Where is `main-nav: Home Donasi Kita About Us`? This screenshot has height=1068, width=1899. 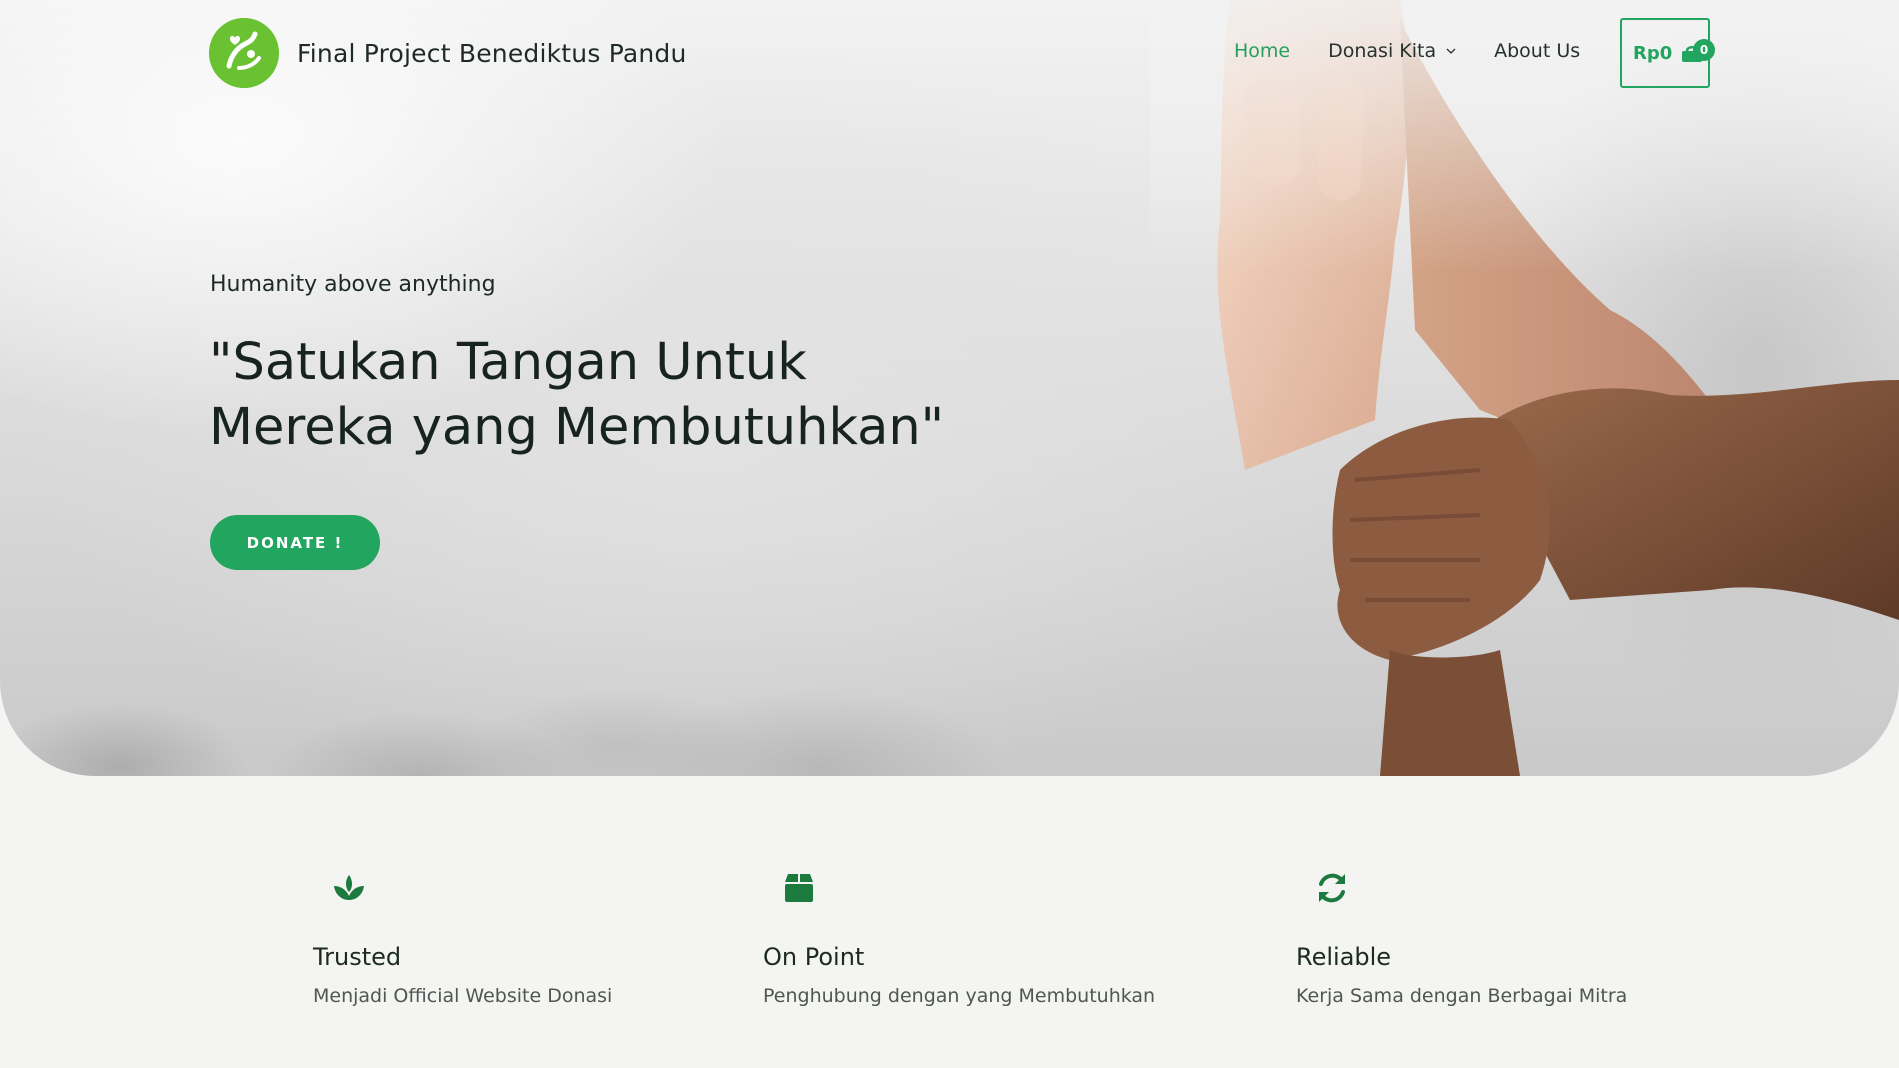 main-nav: Home Donasi Kita About Us is located at coordinates (1426, 51).